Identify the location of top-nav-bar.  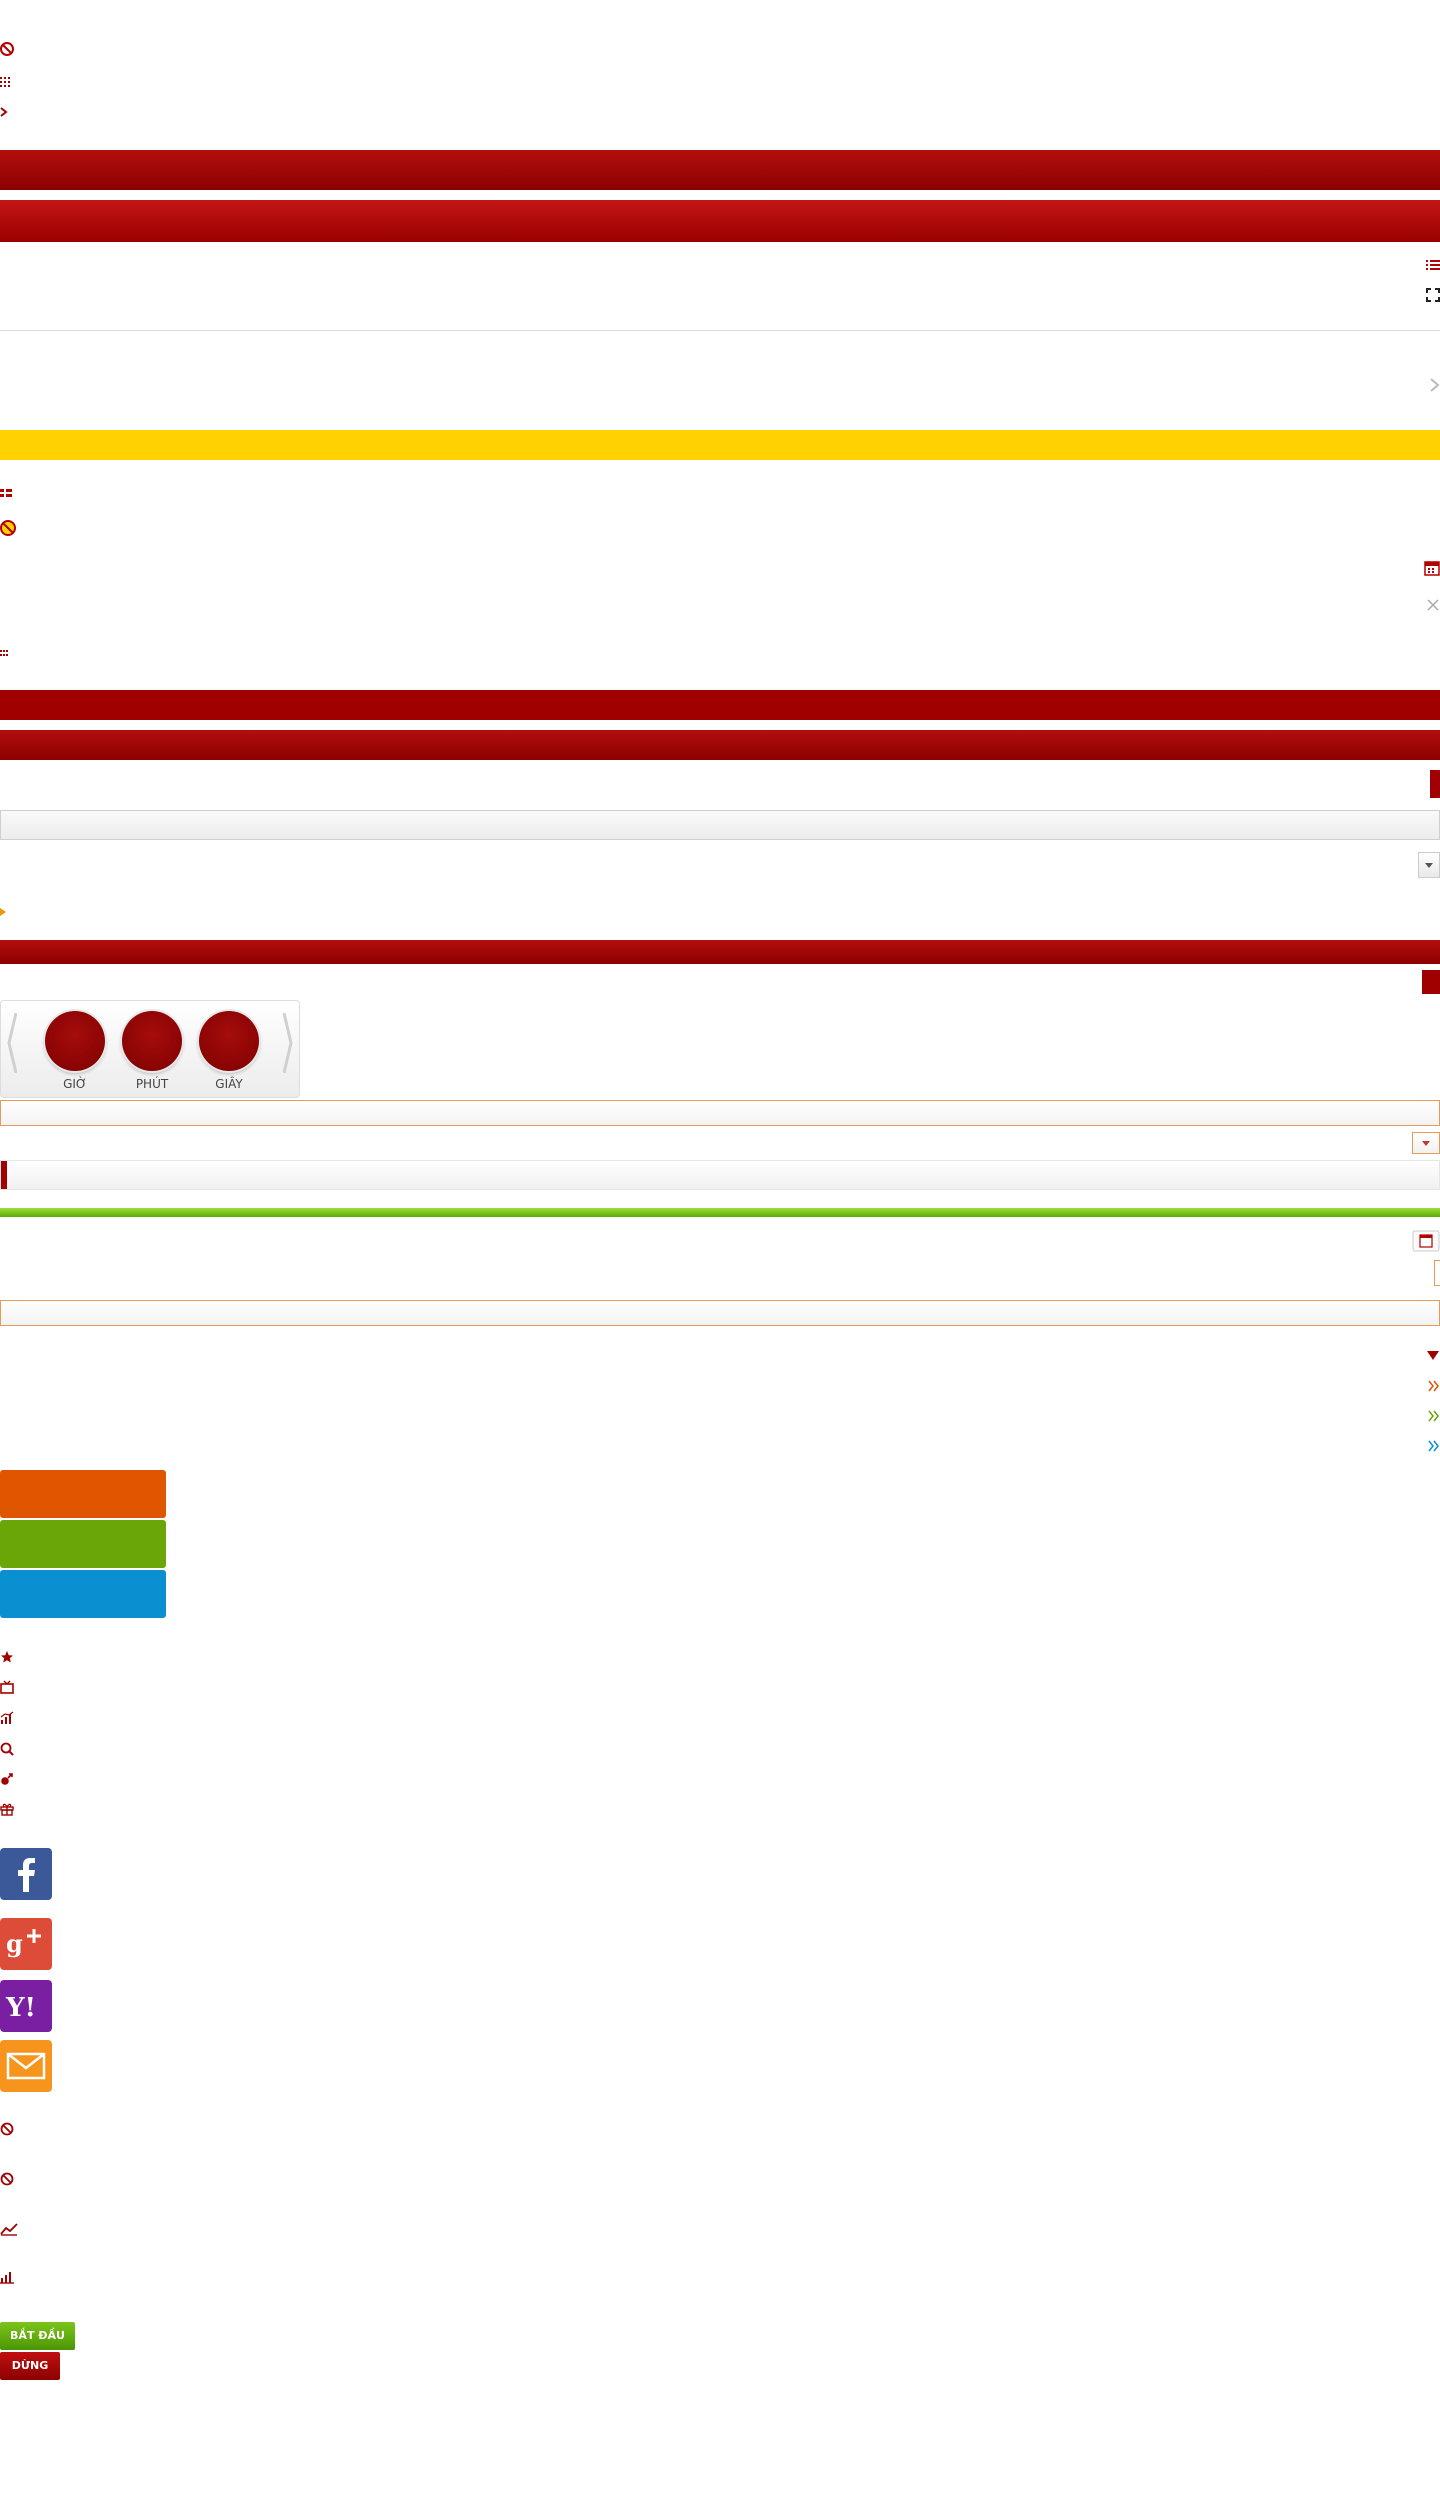
(720, 170).